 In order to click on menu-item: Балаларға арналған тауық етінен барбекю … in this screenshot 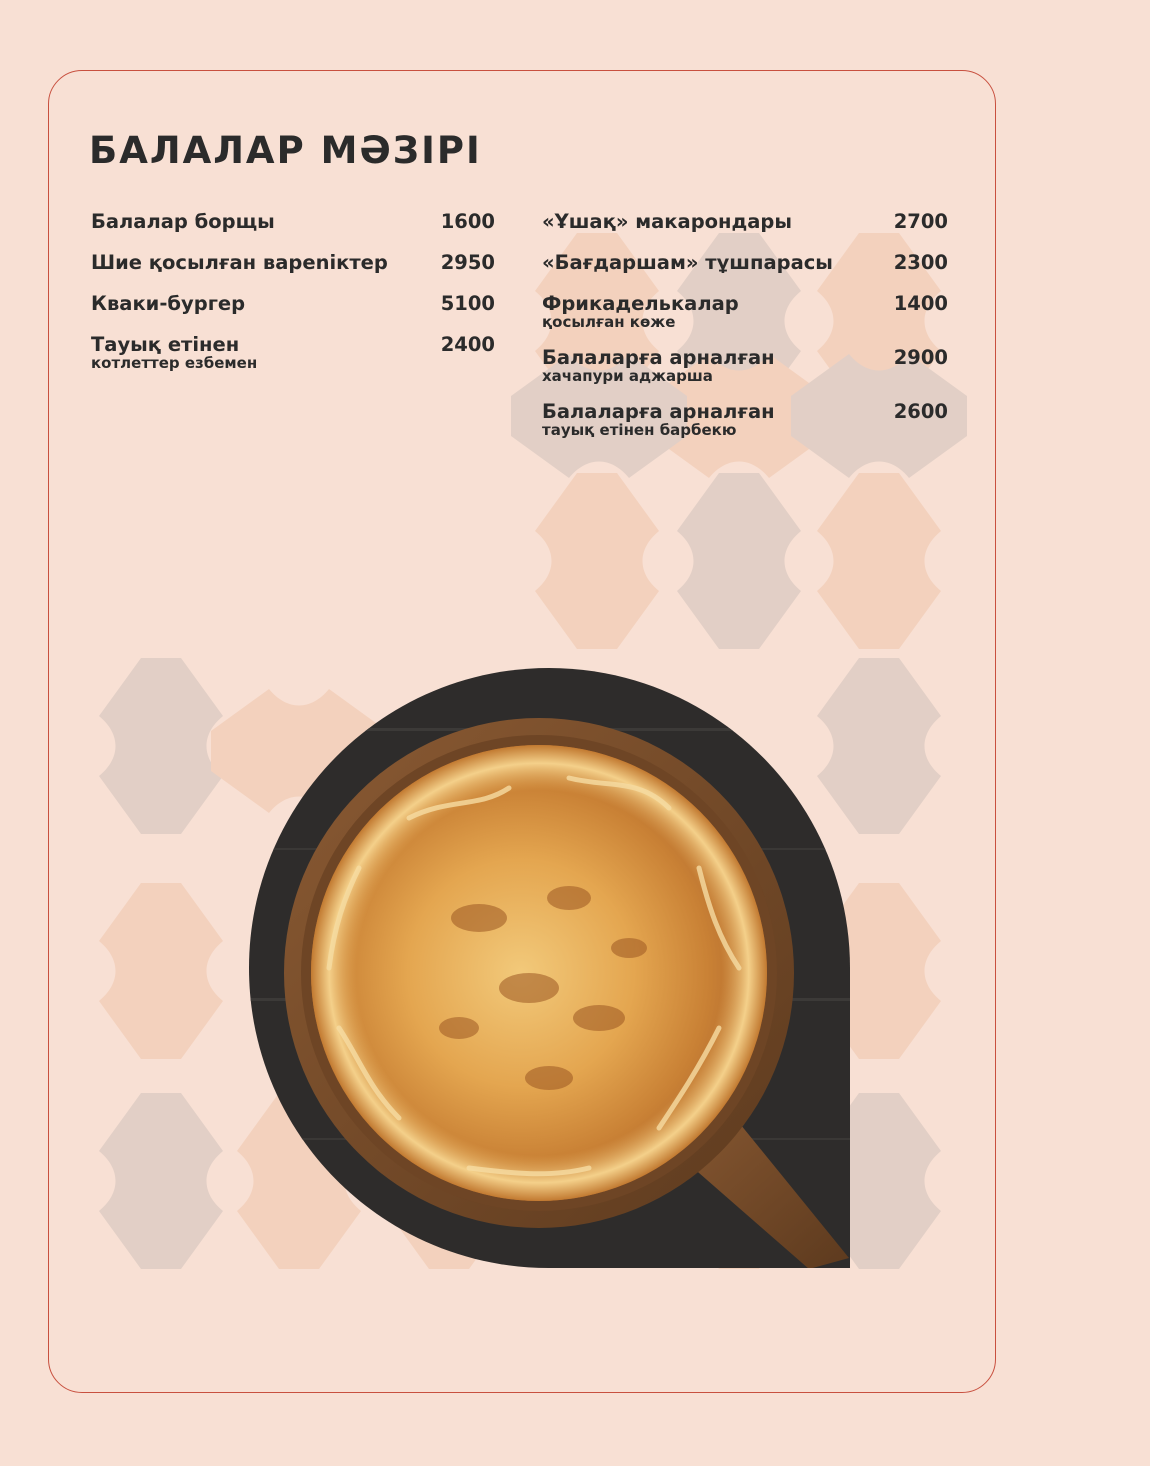, I will do `click(745, 418)`.